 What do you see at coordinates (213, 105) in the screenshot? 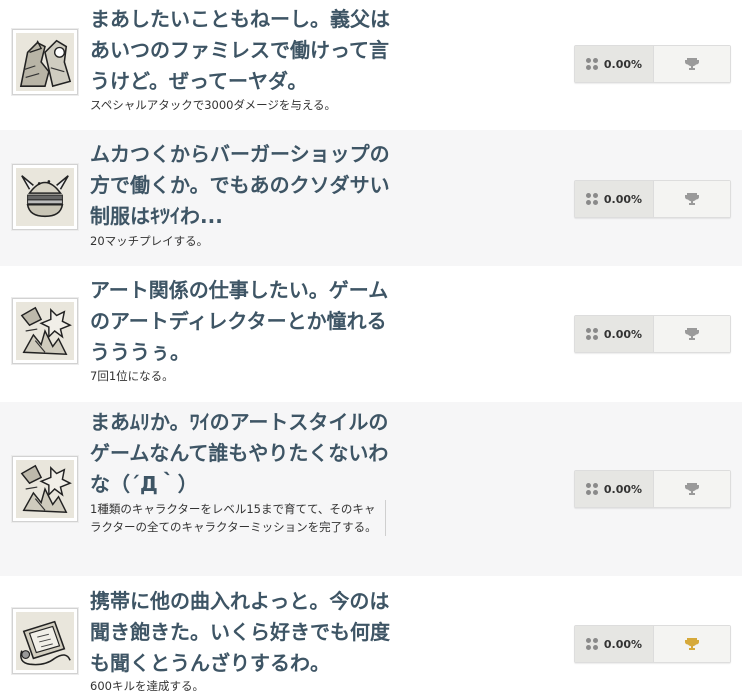
I see `achievement-description: スペシャルアタックで3000ダメージを与える。` at bounding box center [213, 105].